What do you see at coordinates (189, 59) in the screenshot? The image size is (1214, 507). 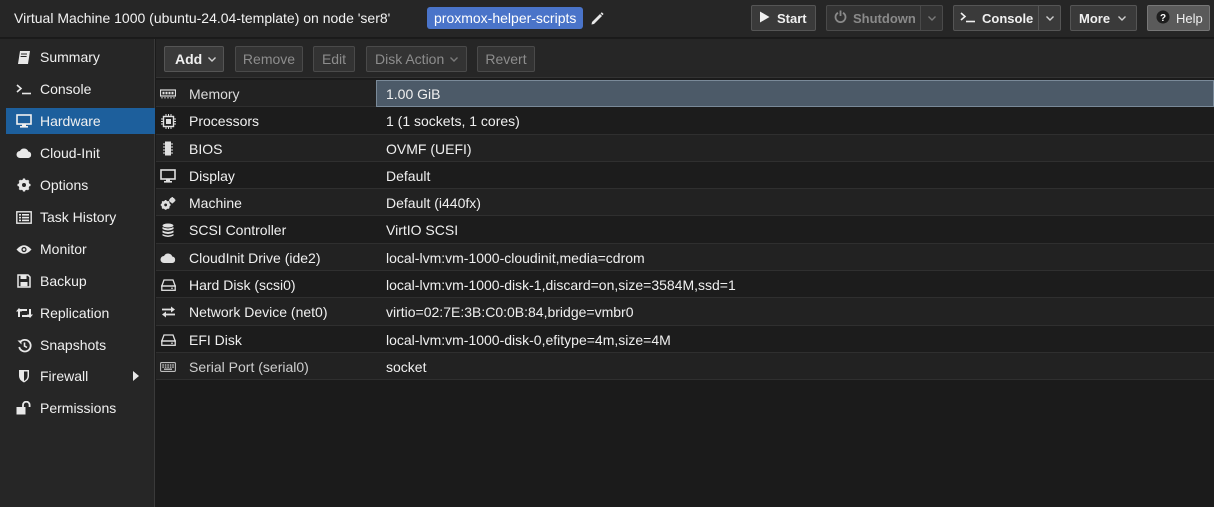 I see `add-label: Add` at bounding box center [189, 59].